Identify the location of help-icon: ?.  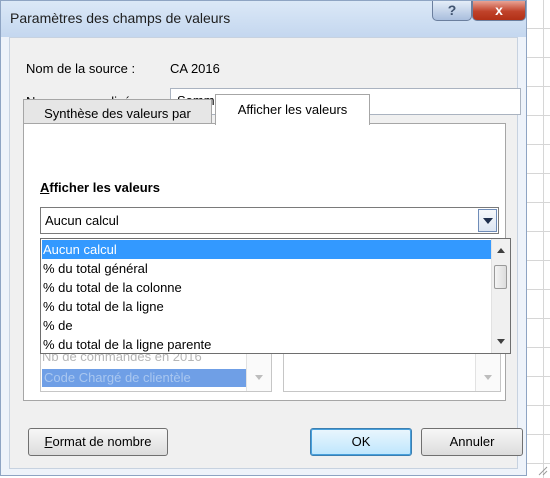
(452, 10).